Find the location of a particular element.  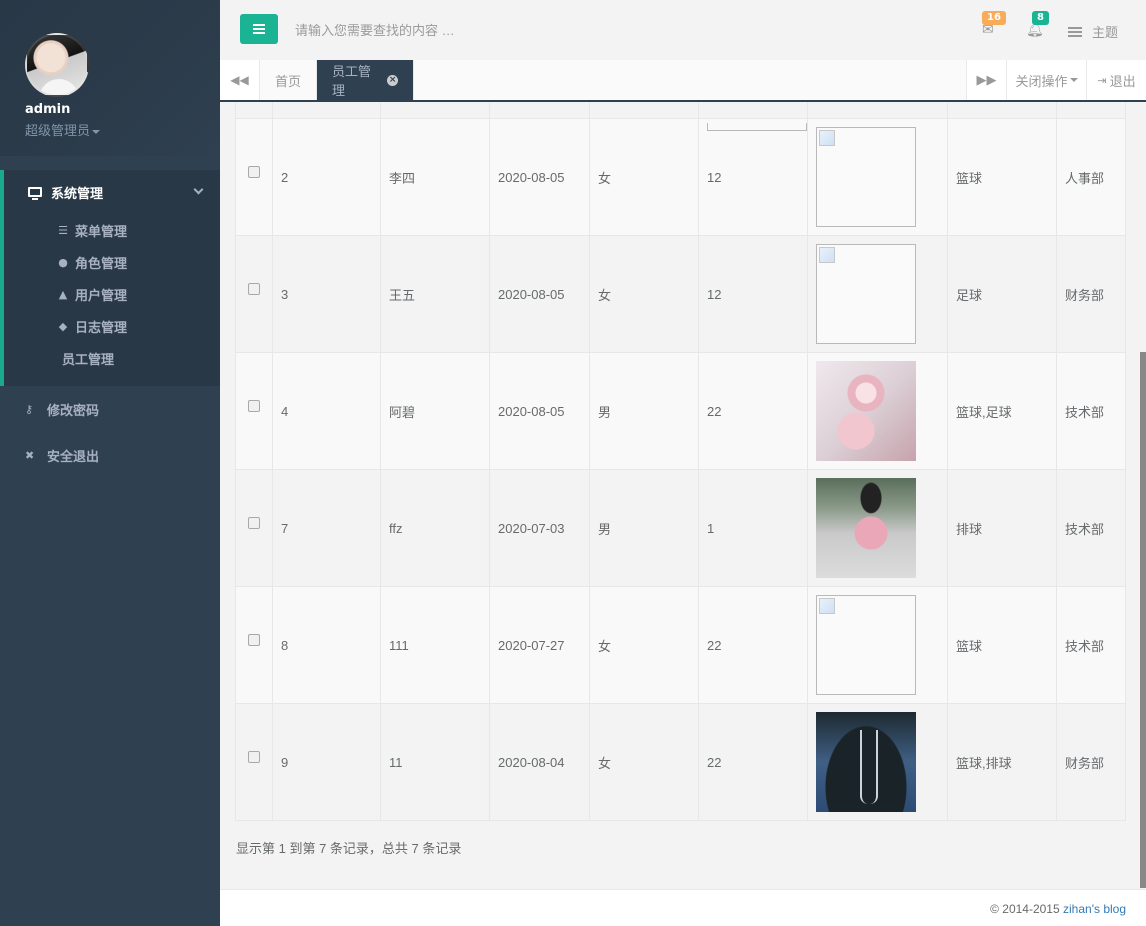

cell-id-text: 2 is located at coordinates (285, 177).